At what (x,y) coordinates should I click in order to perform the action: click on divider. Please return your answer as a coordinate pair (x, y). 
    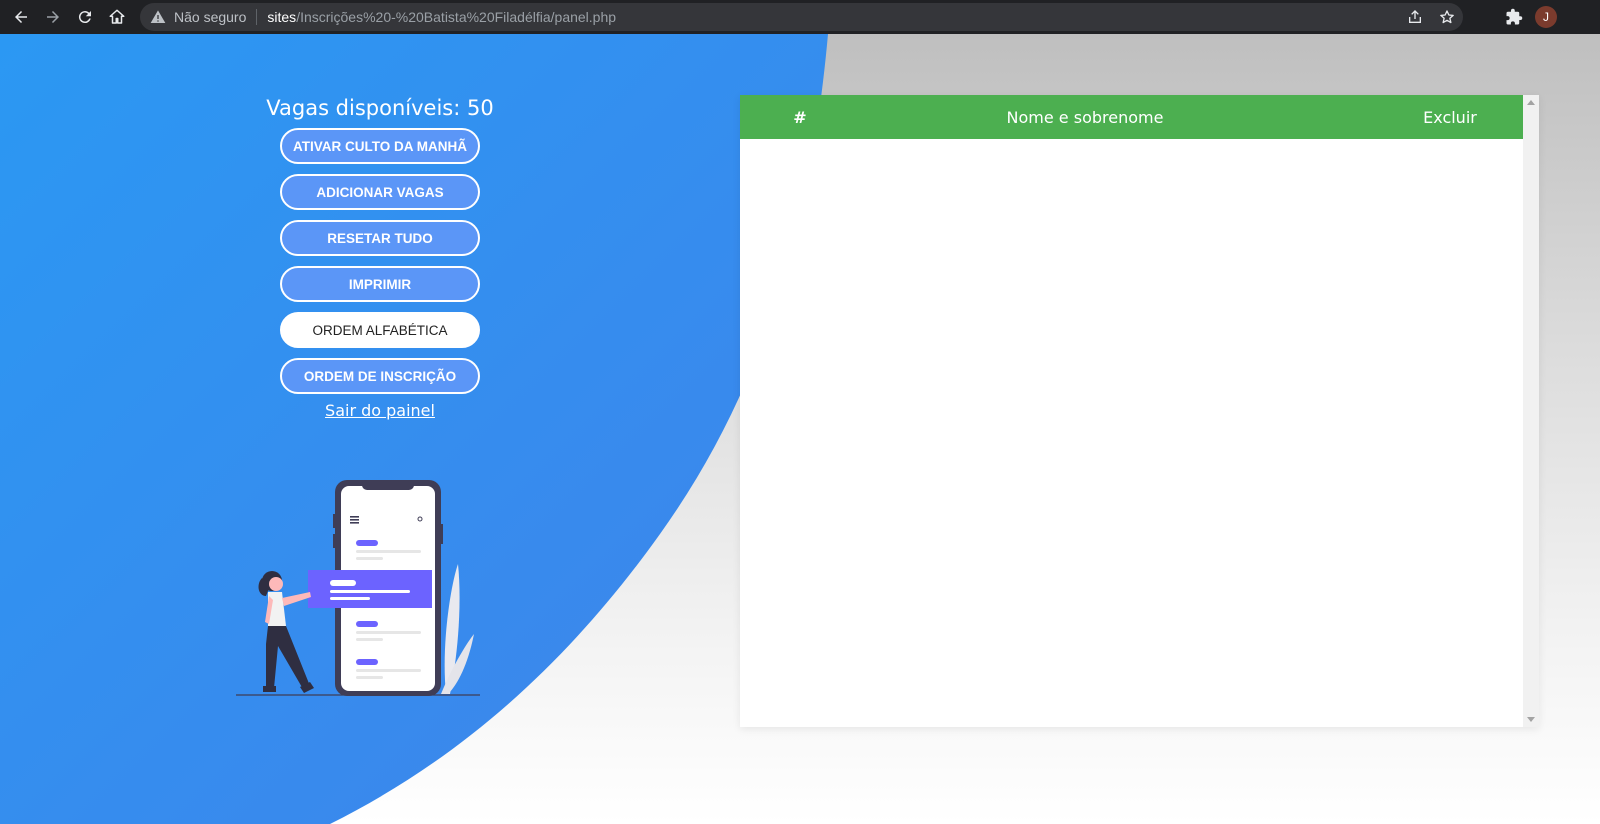
    Looking at the image, I should click on (257, 17).